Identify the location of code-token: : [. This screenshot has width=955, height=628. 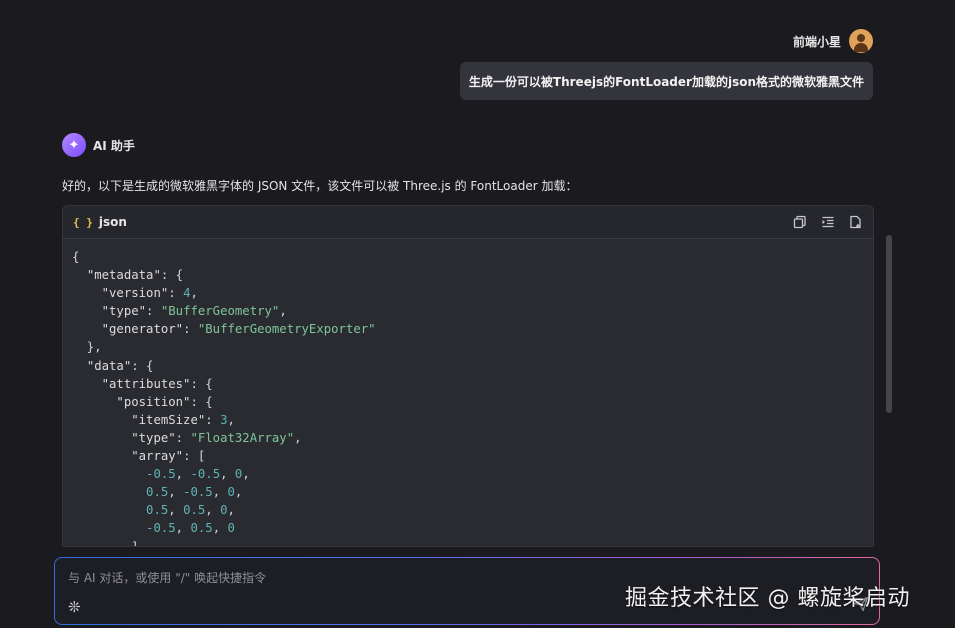
(194, 456).